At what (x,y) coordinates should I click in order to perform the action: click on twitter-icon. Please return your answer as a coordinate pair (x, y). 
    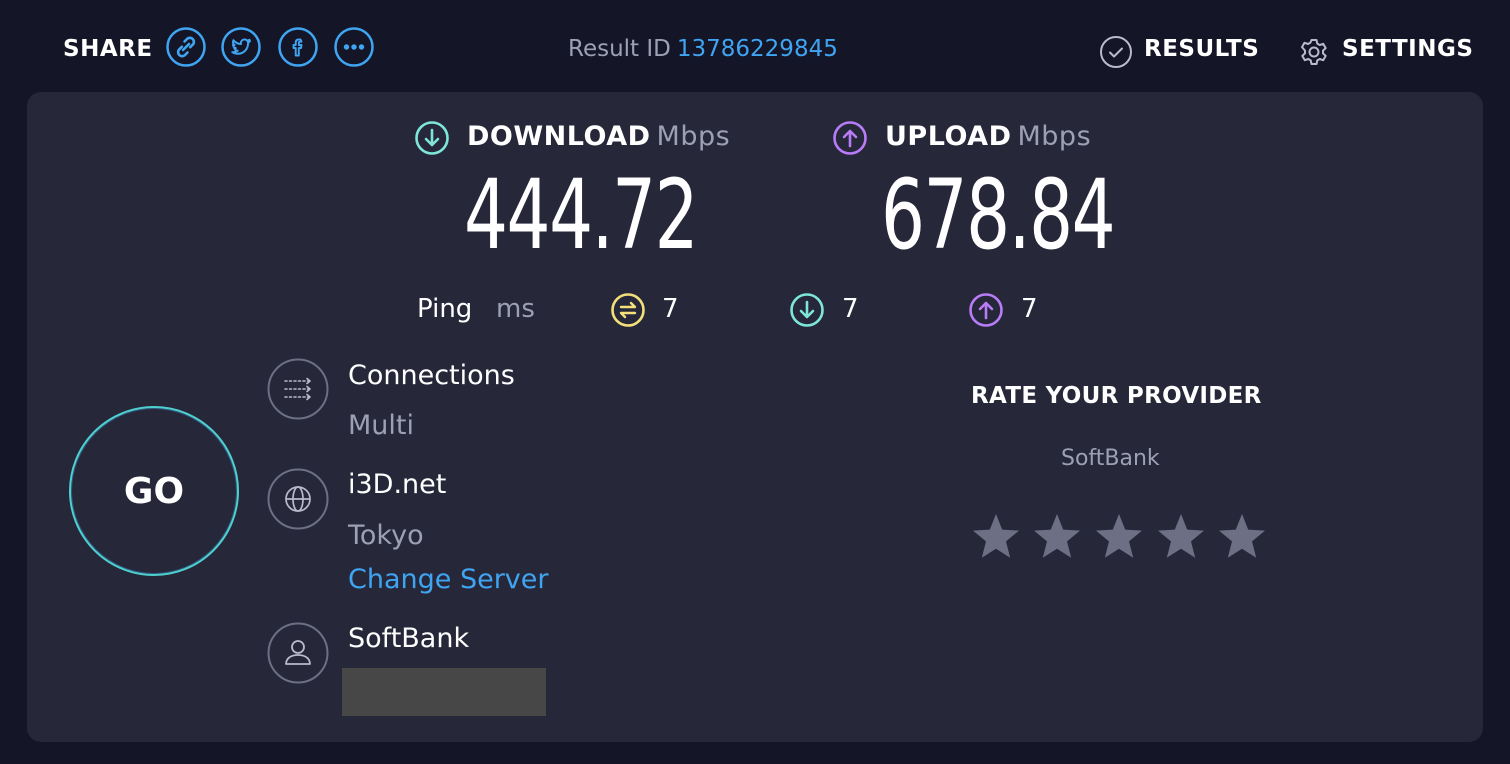
    Looking at the image, I should click on (241, 47).